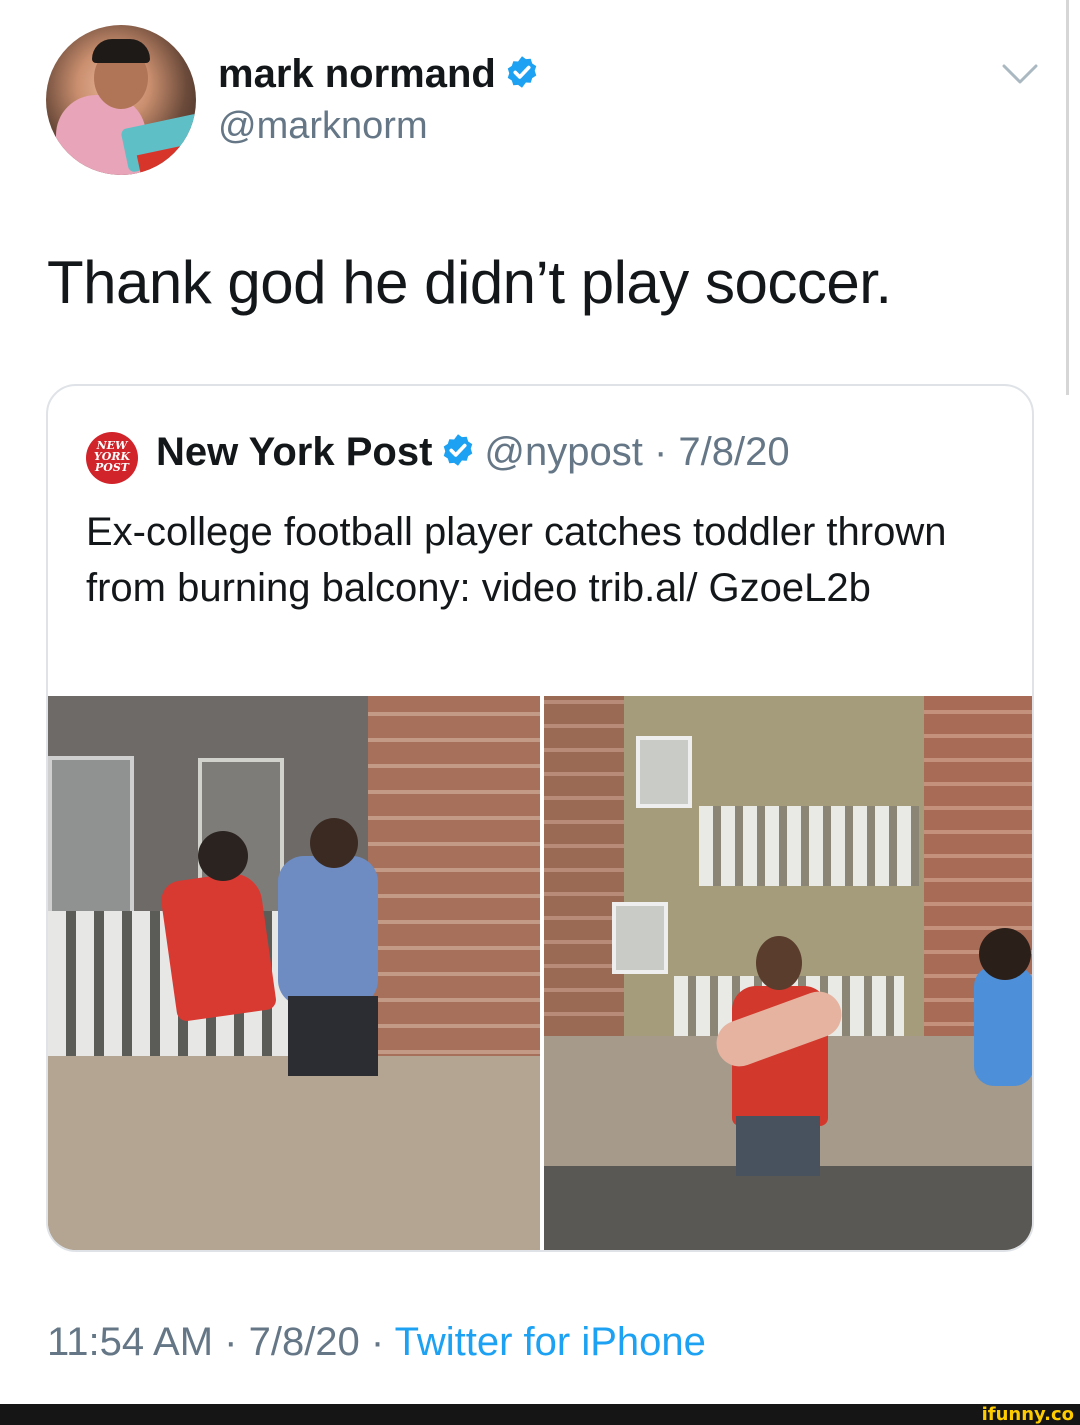 This screenshot has height=1425, width=1080. Describe the element at coordinates (637, 452) in the screenshot. I see `quoted-handle-date: @nypost · 7/8/20` at that location.